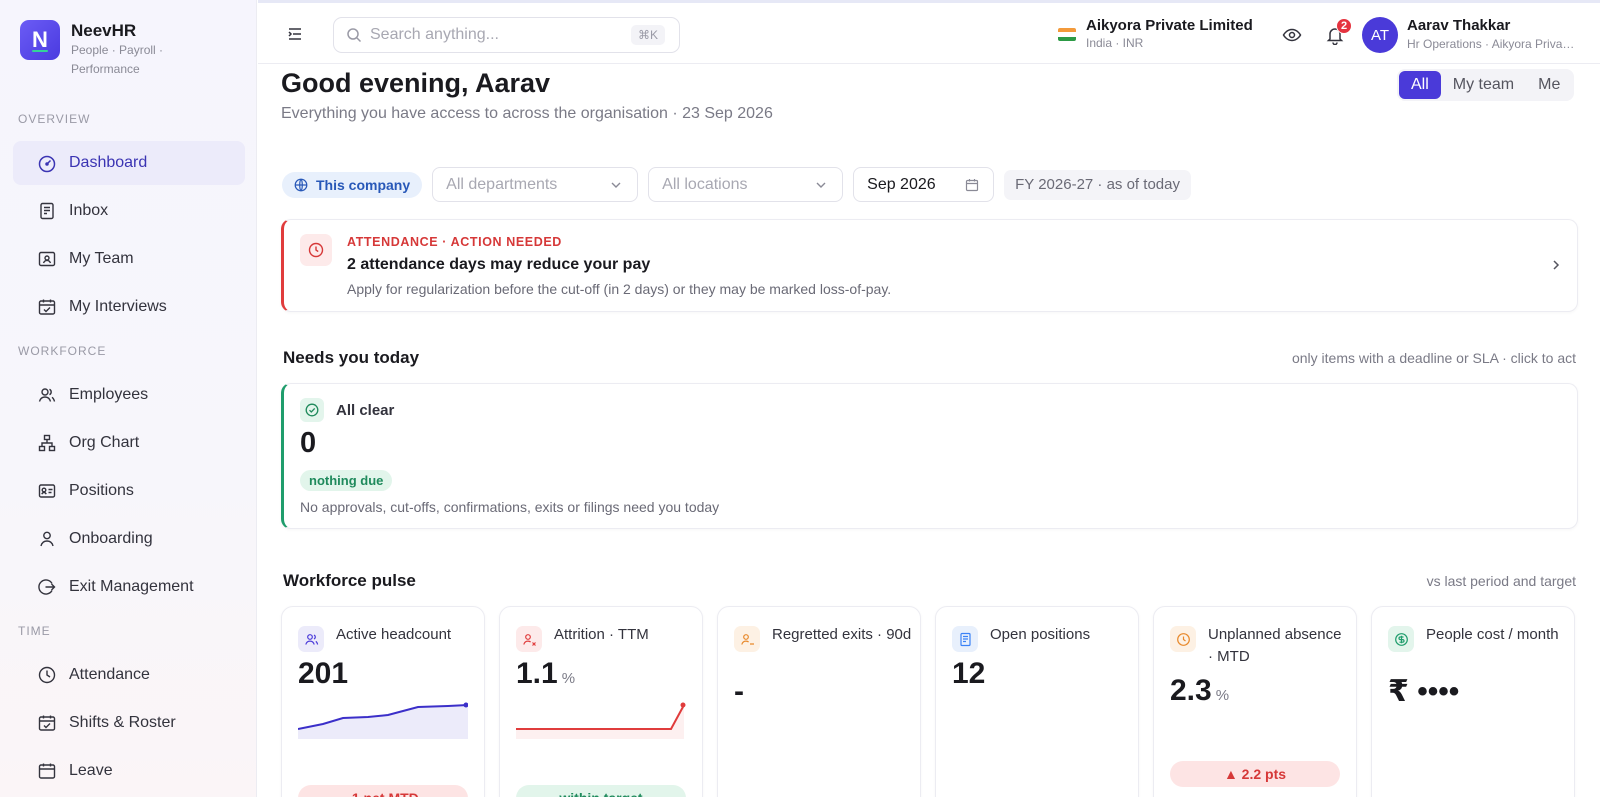  I want to click on brand-tagline: People · Payroll · Performance, so click(117, 59).